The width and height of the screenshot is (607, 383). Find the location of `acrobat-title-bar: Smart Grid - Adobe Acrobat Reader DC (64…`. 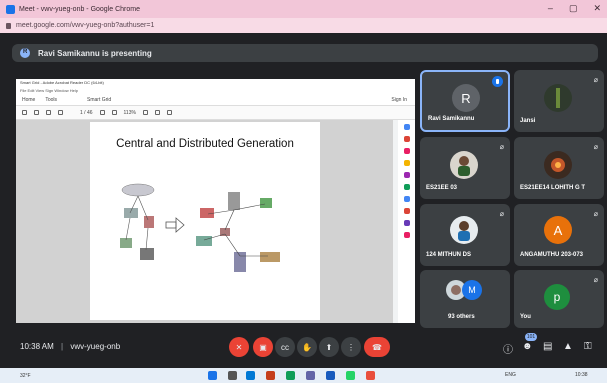

acrobat-title-bar: Smart Grid - Adobe Acrobat Reader DC (64… is located at coordinates (215, 83).